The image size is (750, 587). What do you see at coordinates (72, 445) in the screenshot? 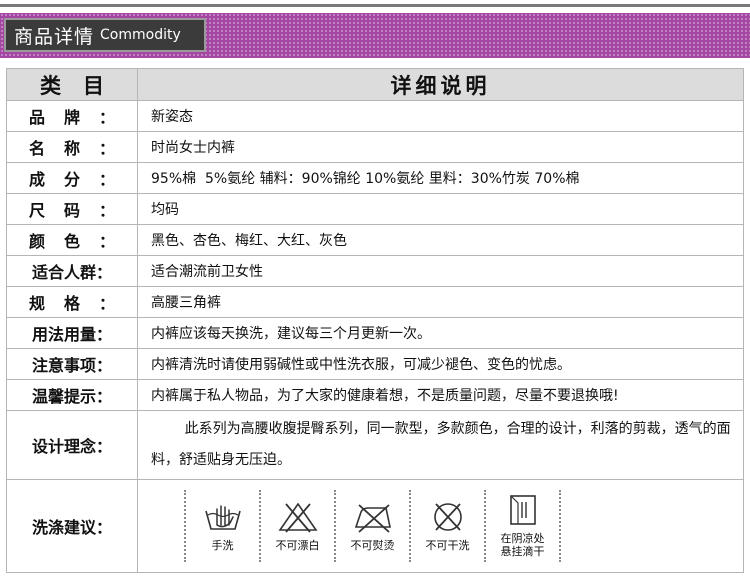
I see `row-label-design: 设计理念：` at bounding box center [72, 445].